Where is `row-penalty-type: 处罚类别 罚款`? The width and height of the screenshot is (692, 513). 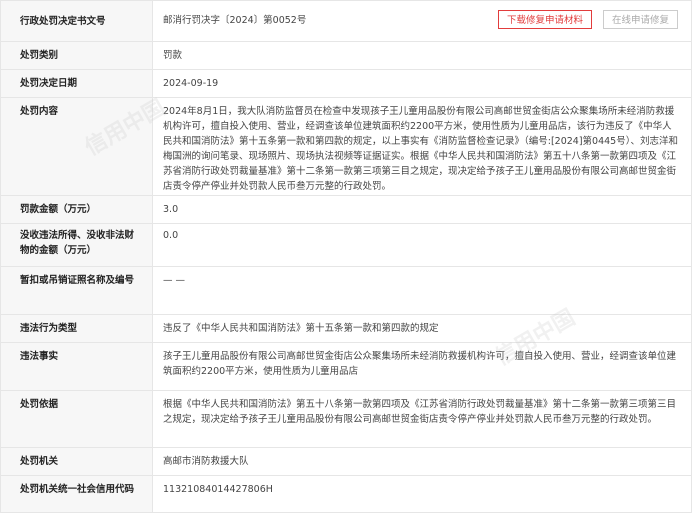
row-penalty-type: 处罚类别 罚款 is located at coordinates (346, 55).